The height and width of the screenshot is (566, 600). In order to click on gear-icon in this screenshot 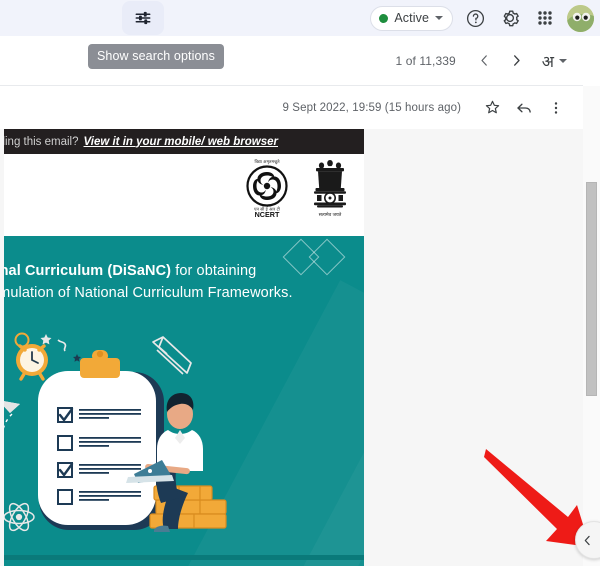, I will do `click(511, 18)`.